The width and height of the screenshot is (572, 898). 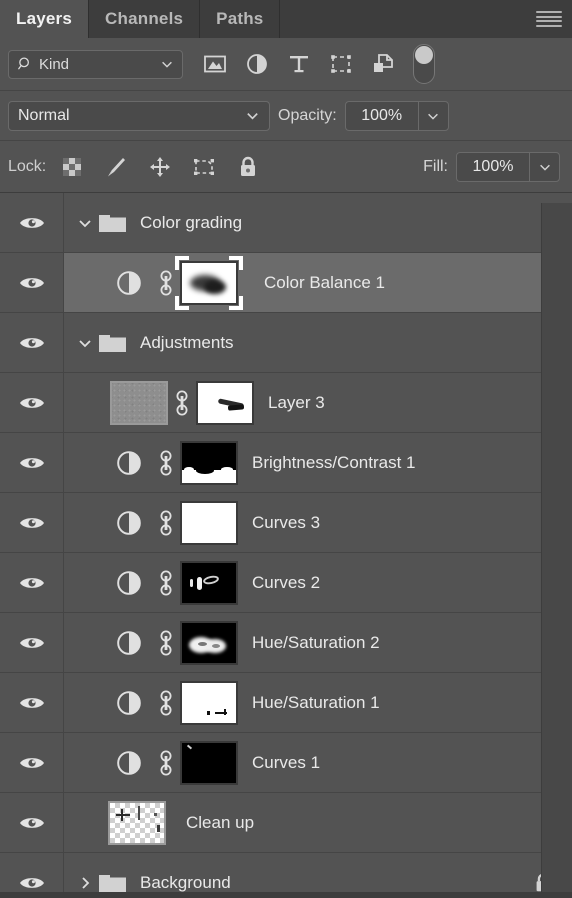 I want to click on fill-control: Fill: 100%, so click(x=493, y=166).